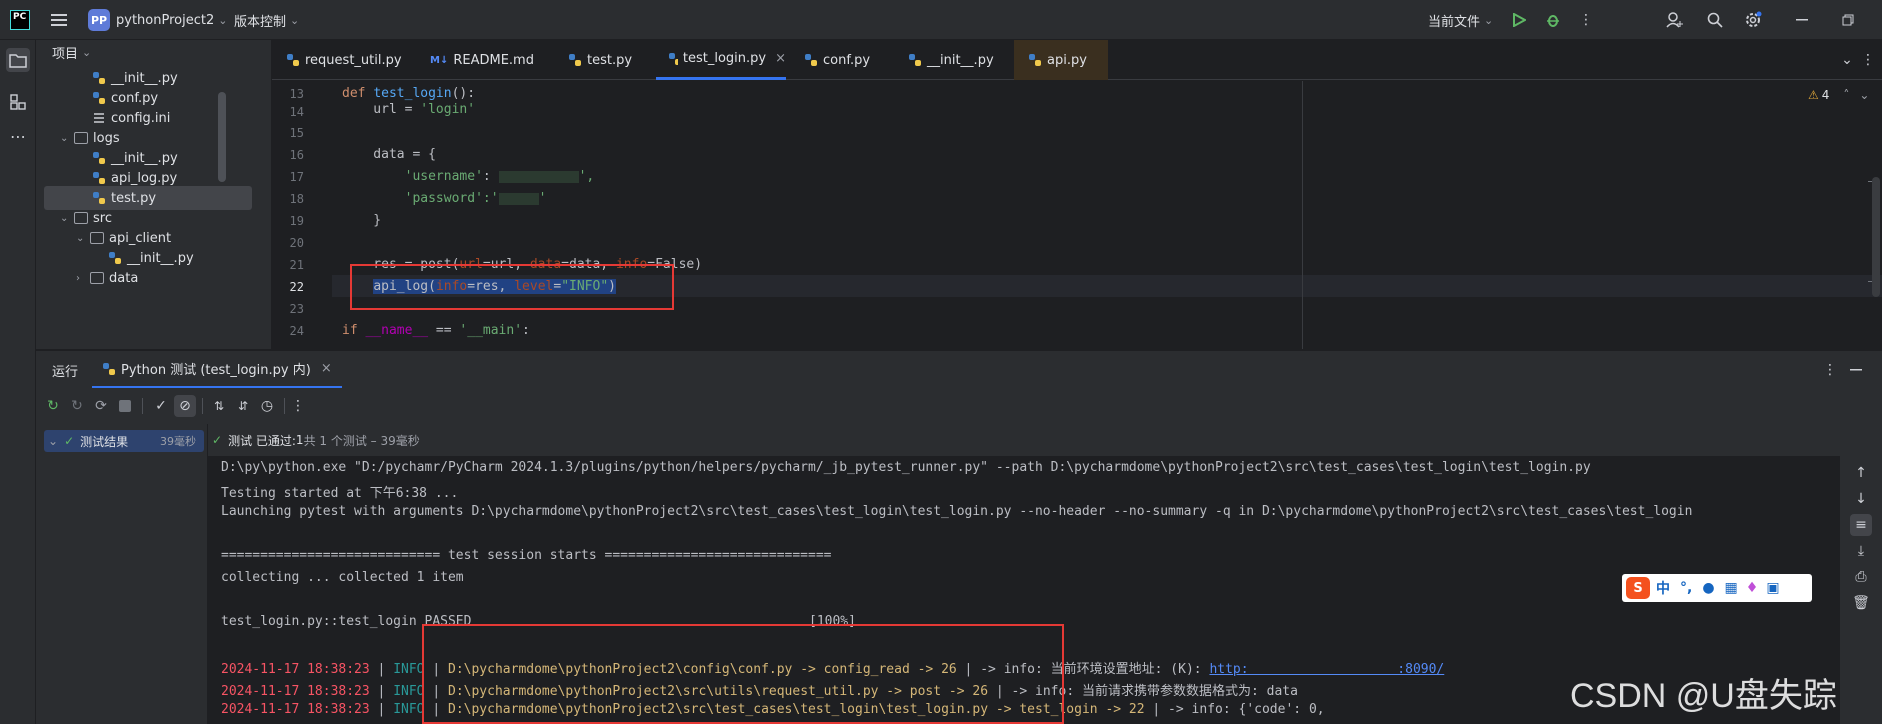 The image size is (1882, 724). Describe the element at coordinates (144, 178) in the screenshot. I see `tree-item-label: api_log.py` at that location.